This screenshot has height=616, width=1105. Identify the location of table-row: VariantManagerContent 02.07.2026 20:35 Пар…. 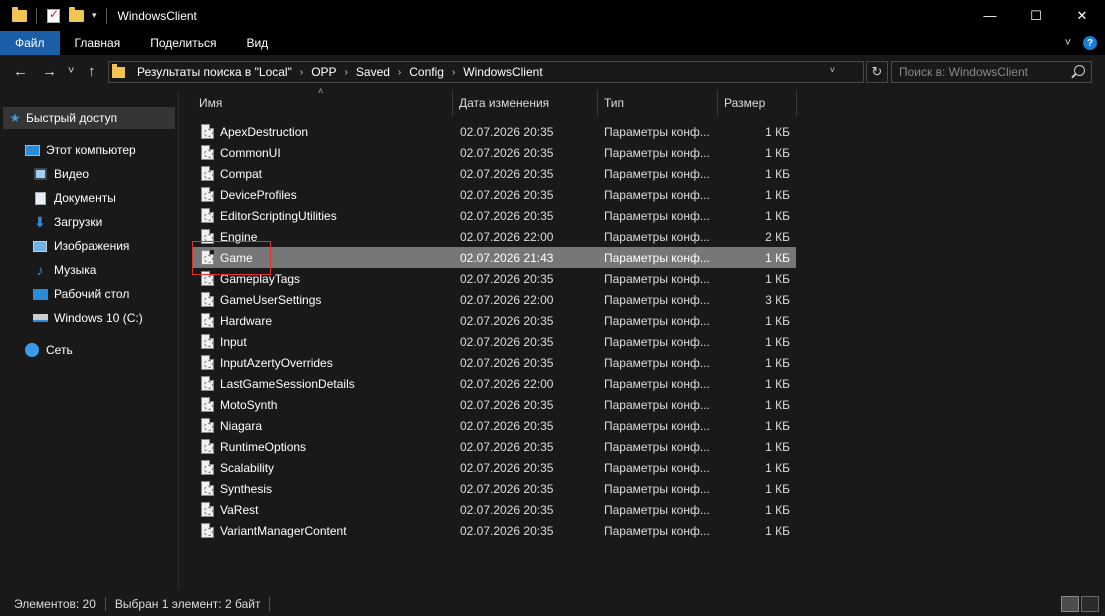
(494, 530).